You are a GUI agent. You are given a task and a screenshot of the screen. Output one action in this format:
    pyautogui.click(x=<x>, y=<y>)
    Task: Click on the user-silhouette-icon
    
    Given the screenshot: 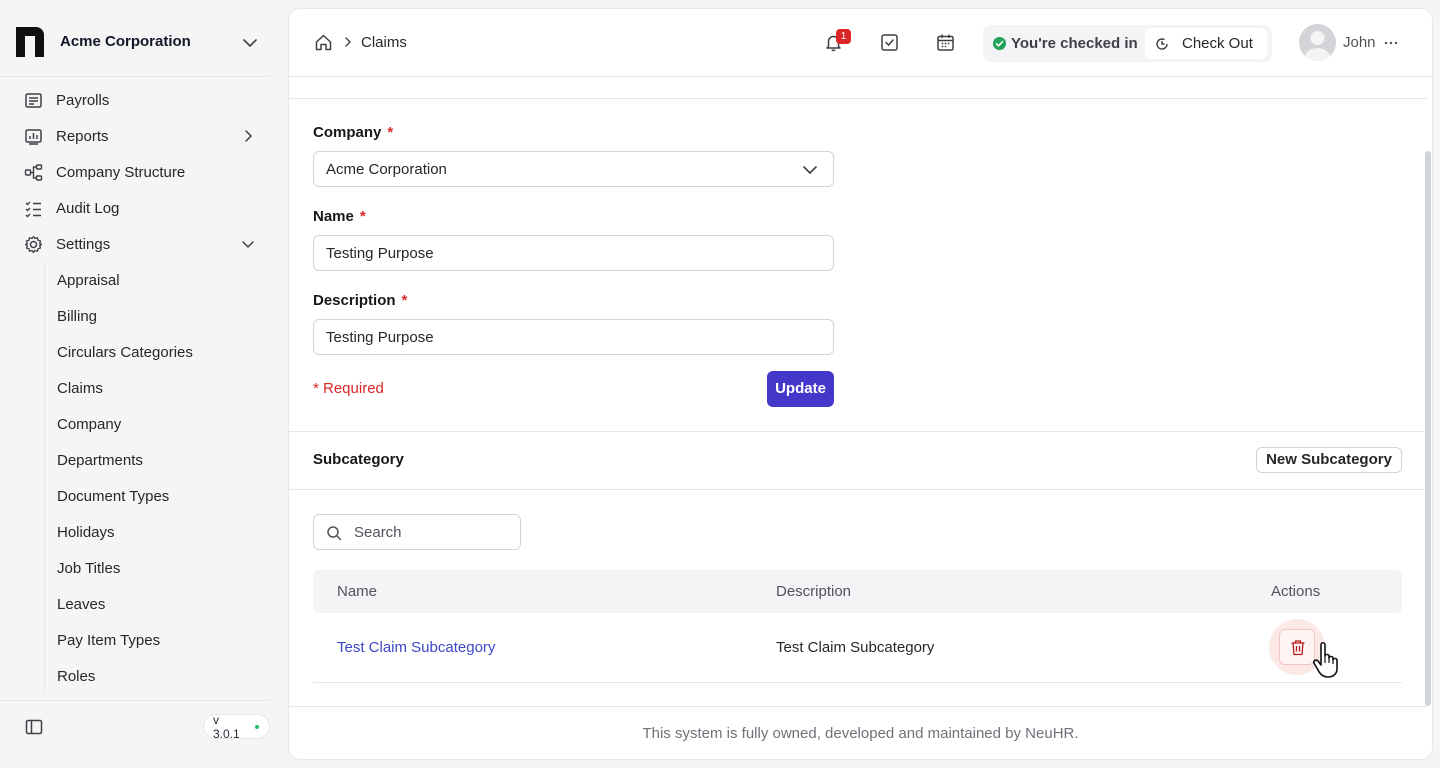 What is the action you would take?
    pyautogui.click(x=1317, y=46)
    